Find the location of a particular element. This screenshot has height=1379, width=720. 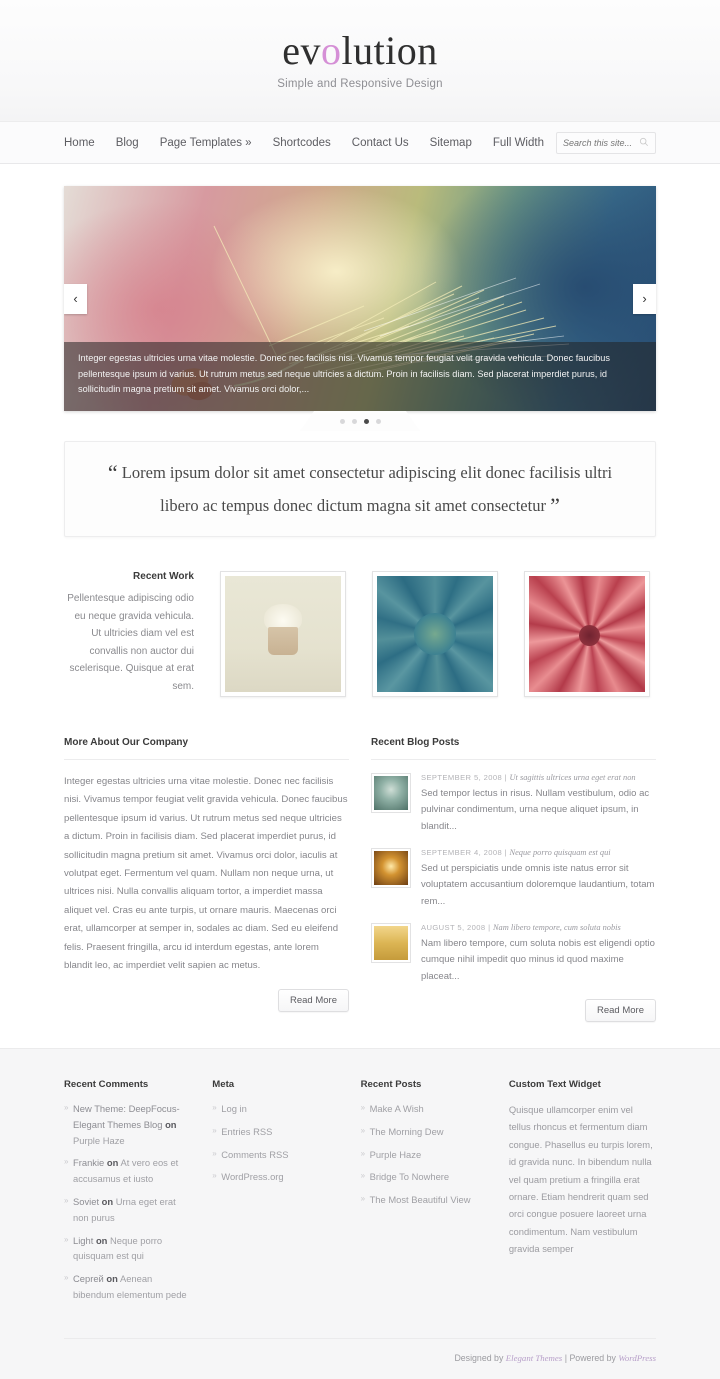

nav-item-sitemap: Sitemap is located at coordinates (451, 143).